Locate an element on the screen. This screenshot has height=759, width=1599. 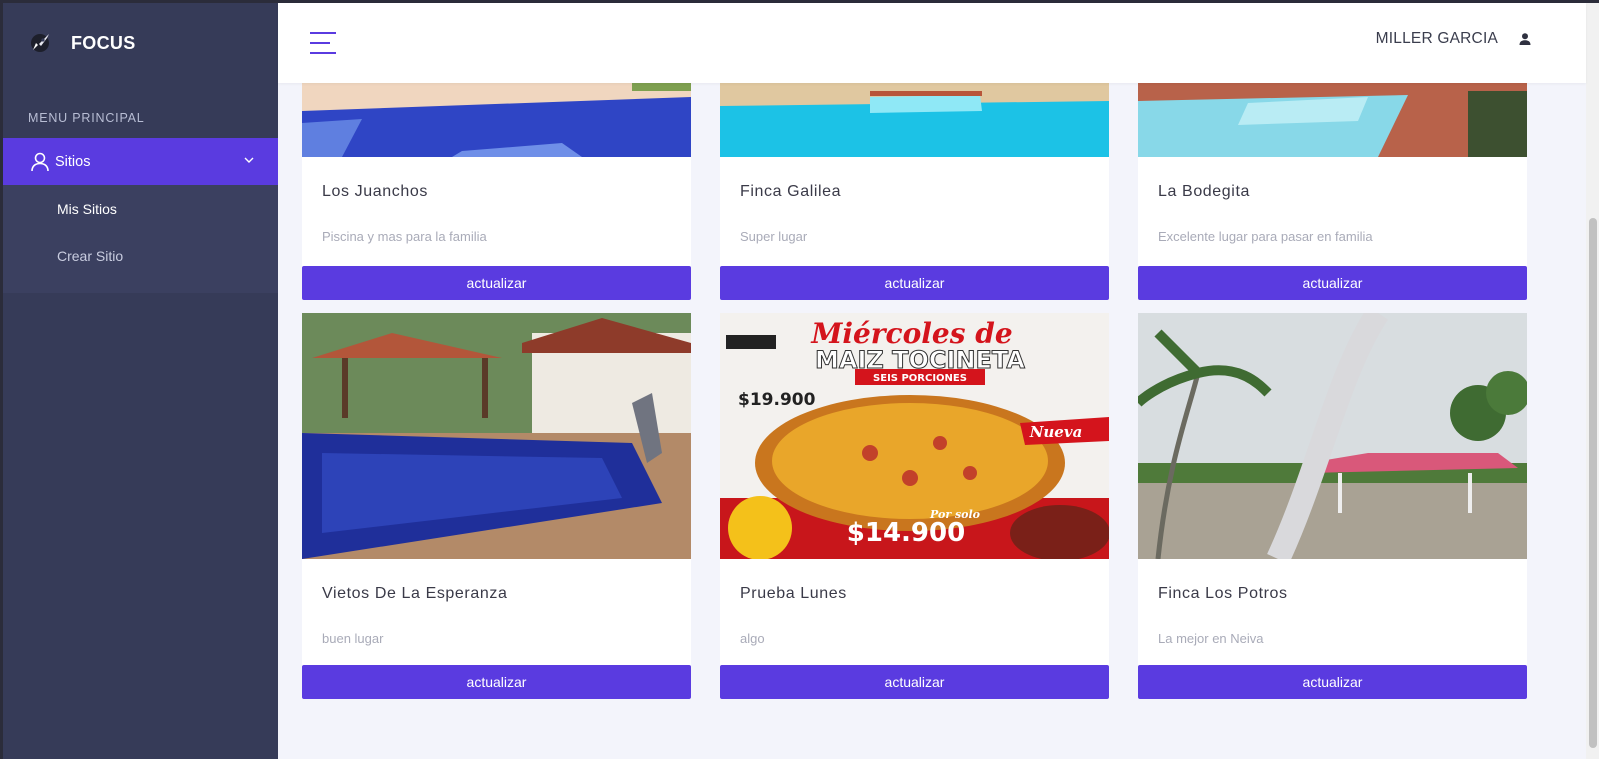
site-name: Finca Galilea is located at coordinates (791, 191).